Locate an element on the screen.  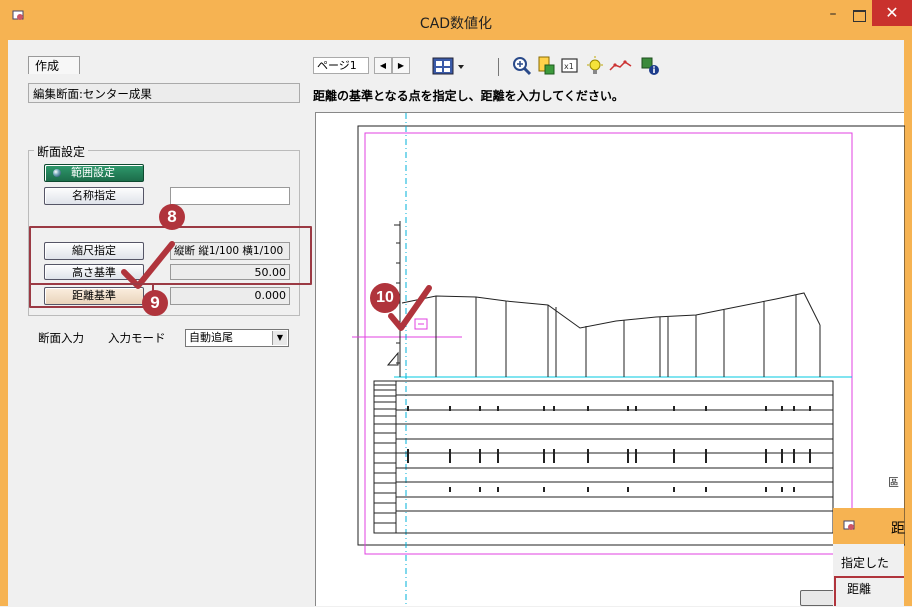
toolbar-separator is located at coordinates (498, 67).